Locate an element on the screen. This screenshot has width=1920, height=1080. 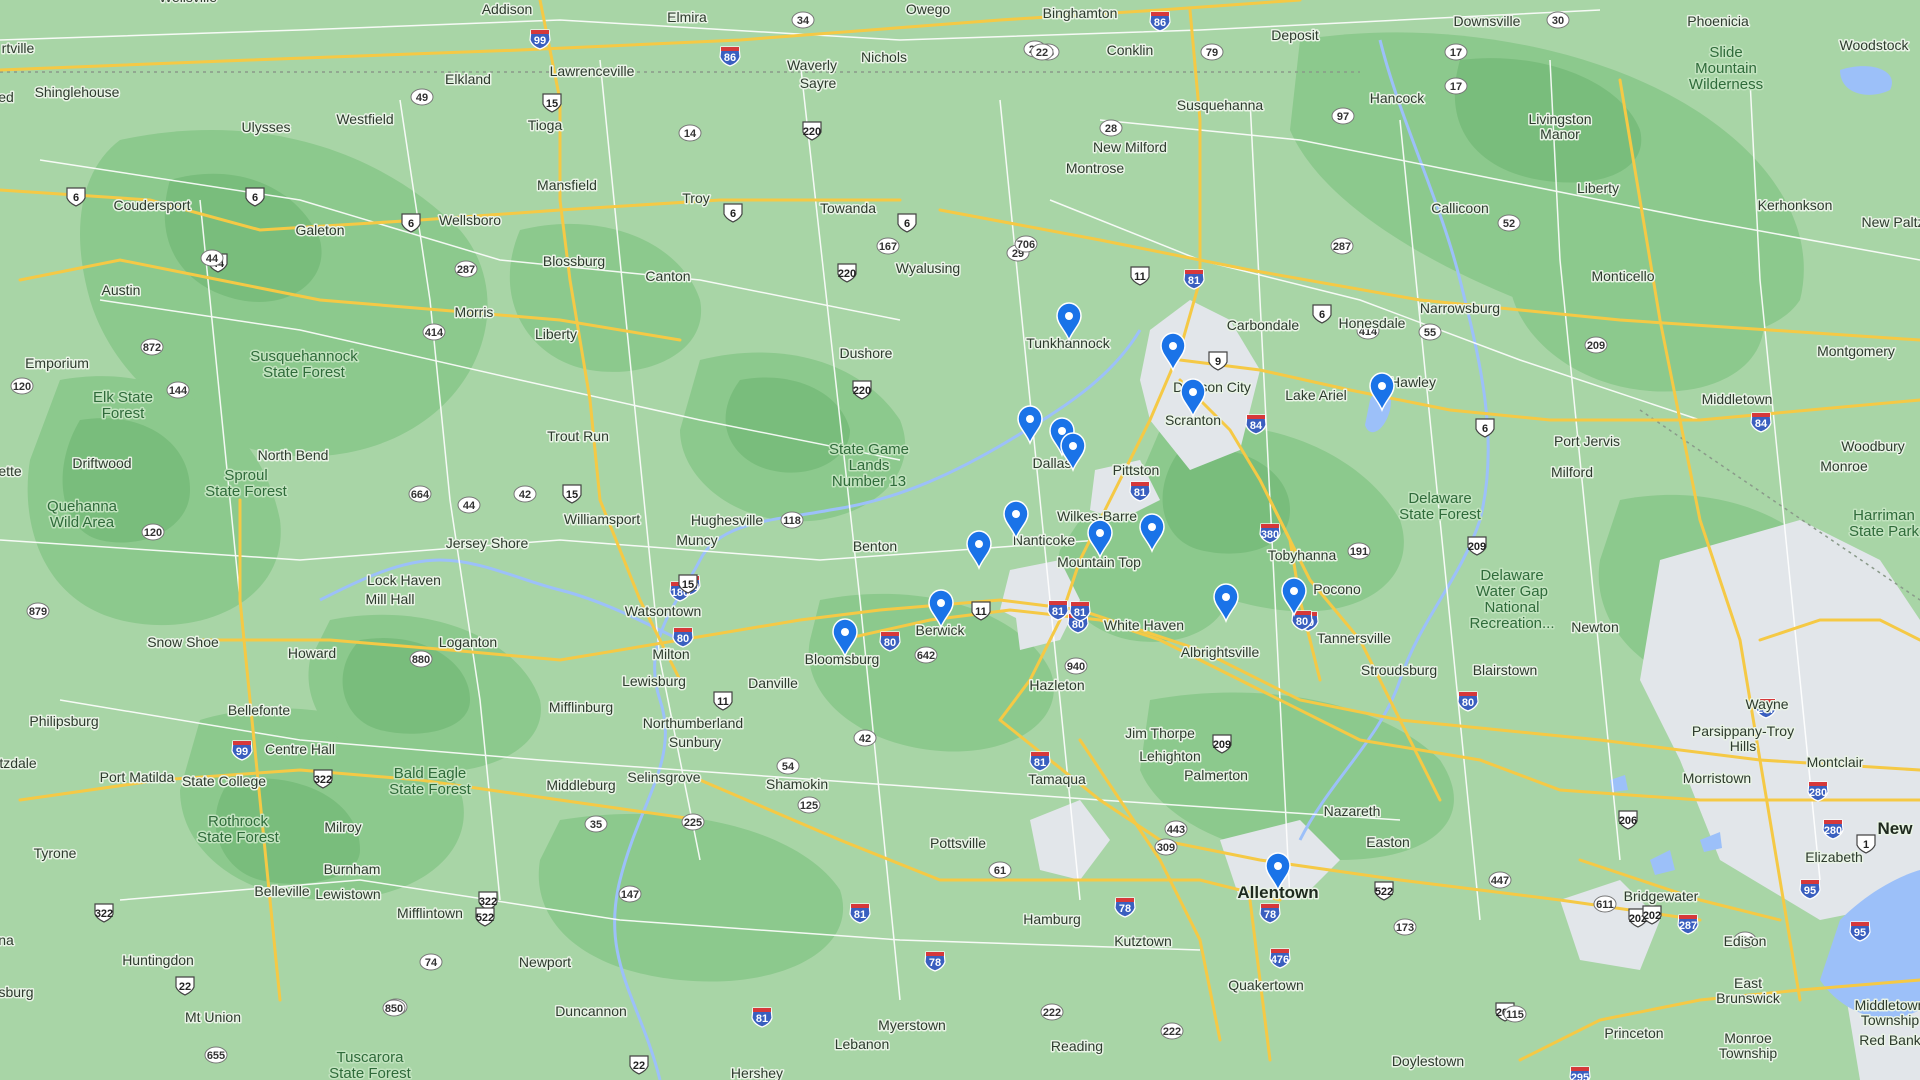
state-route-number: 49 is located at coordinates (422, 98).